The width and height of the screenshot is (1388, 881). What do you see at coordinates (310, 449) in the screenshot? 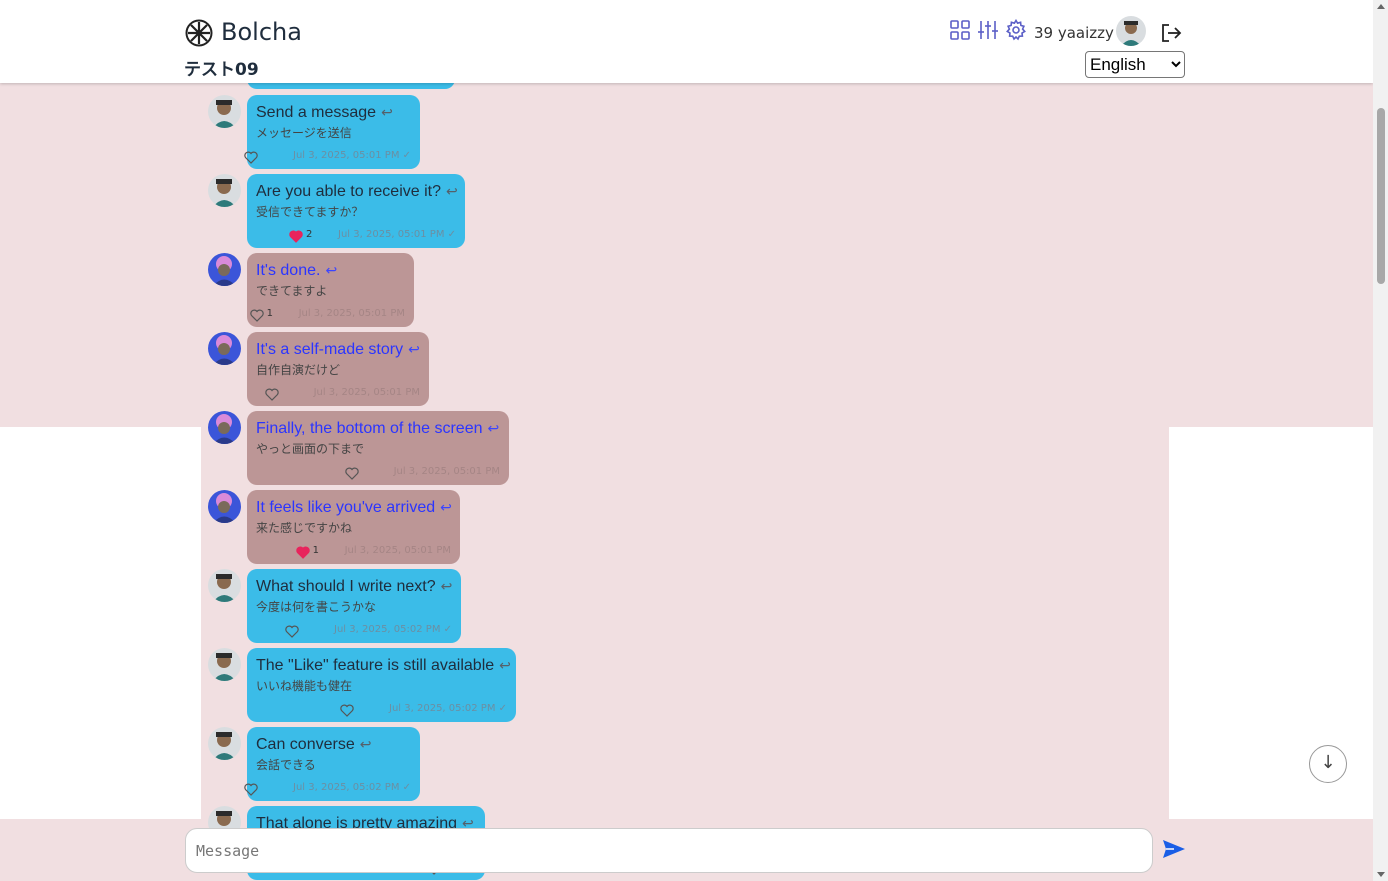
I see `message-translation: やっと画面の下まで` at bounding box center [310, 449].